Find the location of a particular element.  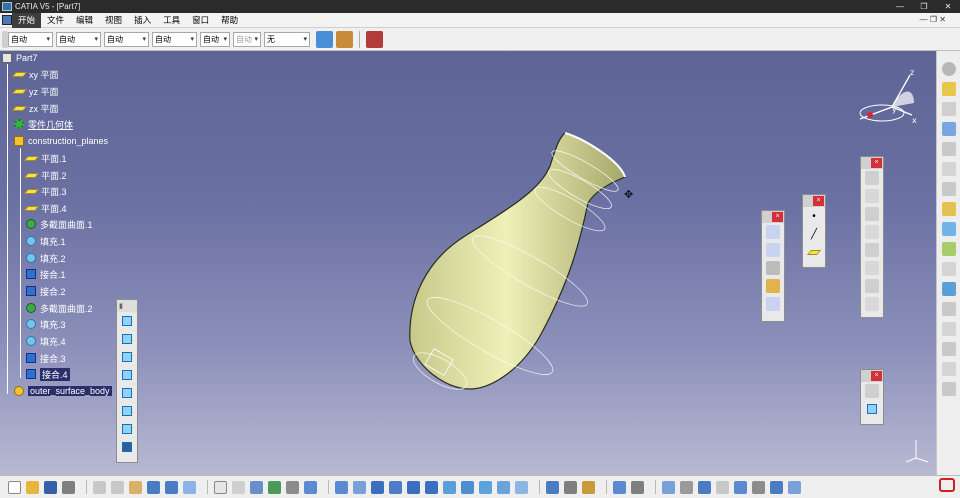

brush-icon is located at coordinates (344, 39).